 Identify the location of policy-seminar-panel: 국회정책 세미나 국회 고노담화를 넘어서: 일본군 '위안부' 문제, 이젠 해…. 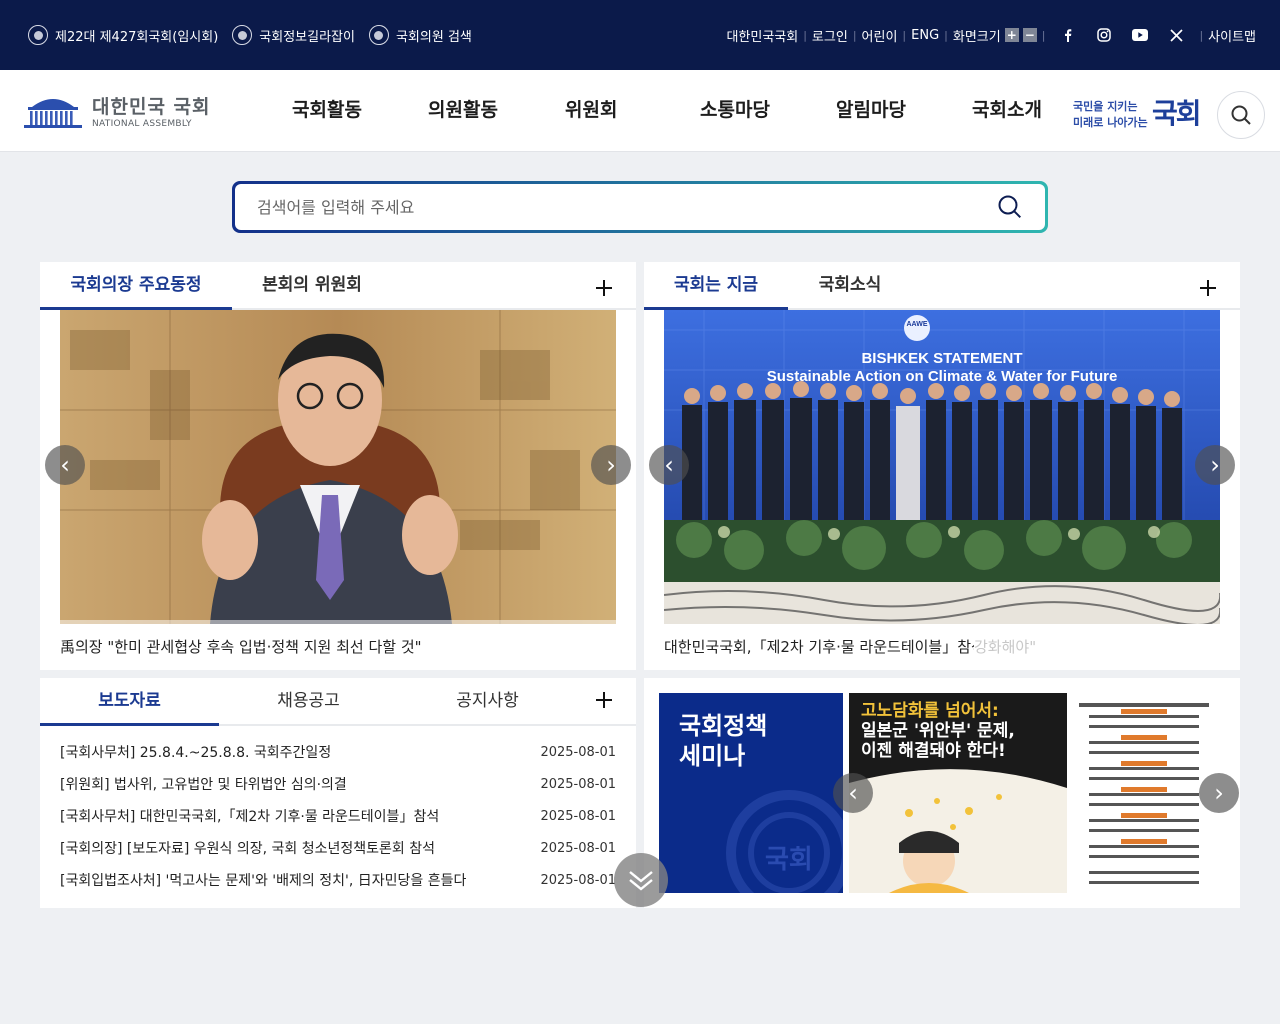
(942, 793).